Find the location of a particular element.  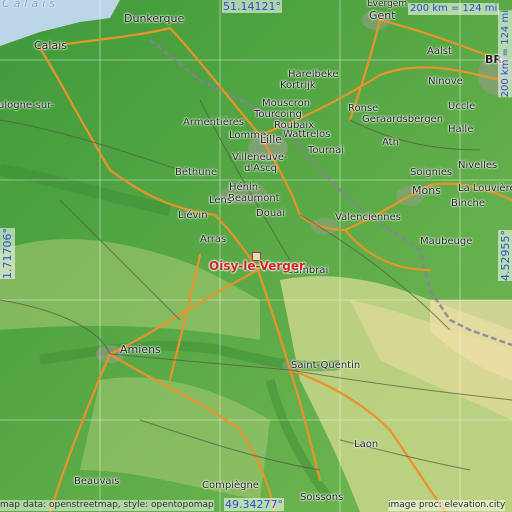

latitude-bottom-label: 49.34277° is located at coordinates (254, 504).